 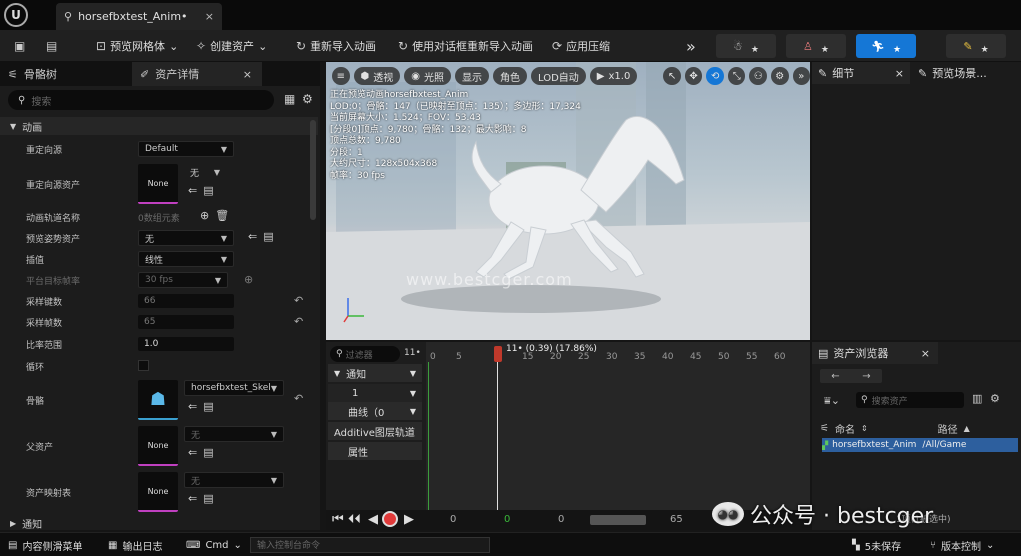 What do you see at coordinates (581, 46) in the screenshot?
I see `apply-compress-button: ⟳ 应用压缩` at bounding box center [581, 46].